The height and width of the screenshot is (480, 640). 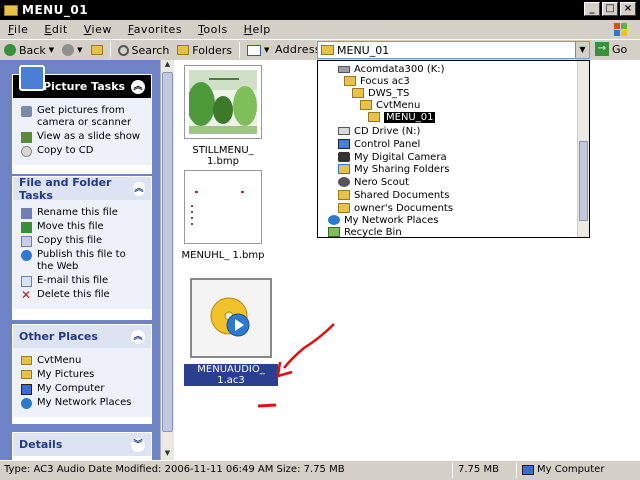 I want to click on forward-button: ▼, so click(x=72, y=50).